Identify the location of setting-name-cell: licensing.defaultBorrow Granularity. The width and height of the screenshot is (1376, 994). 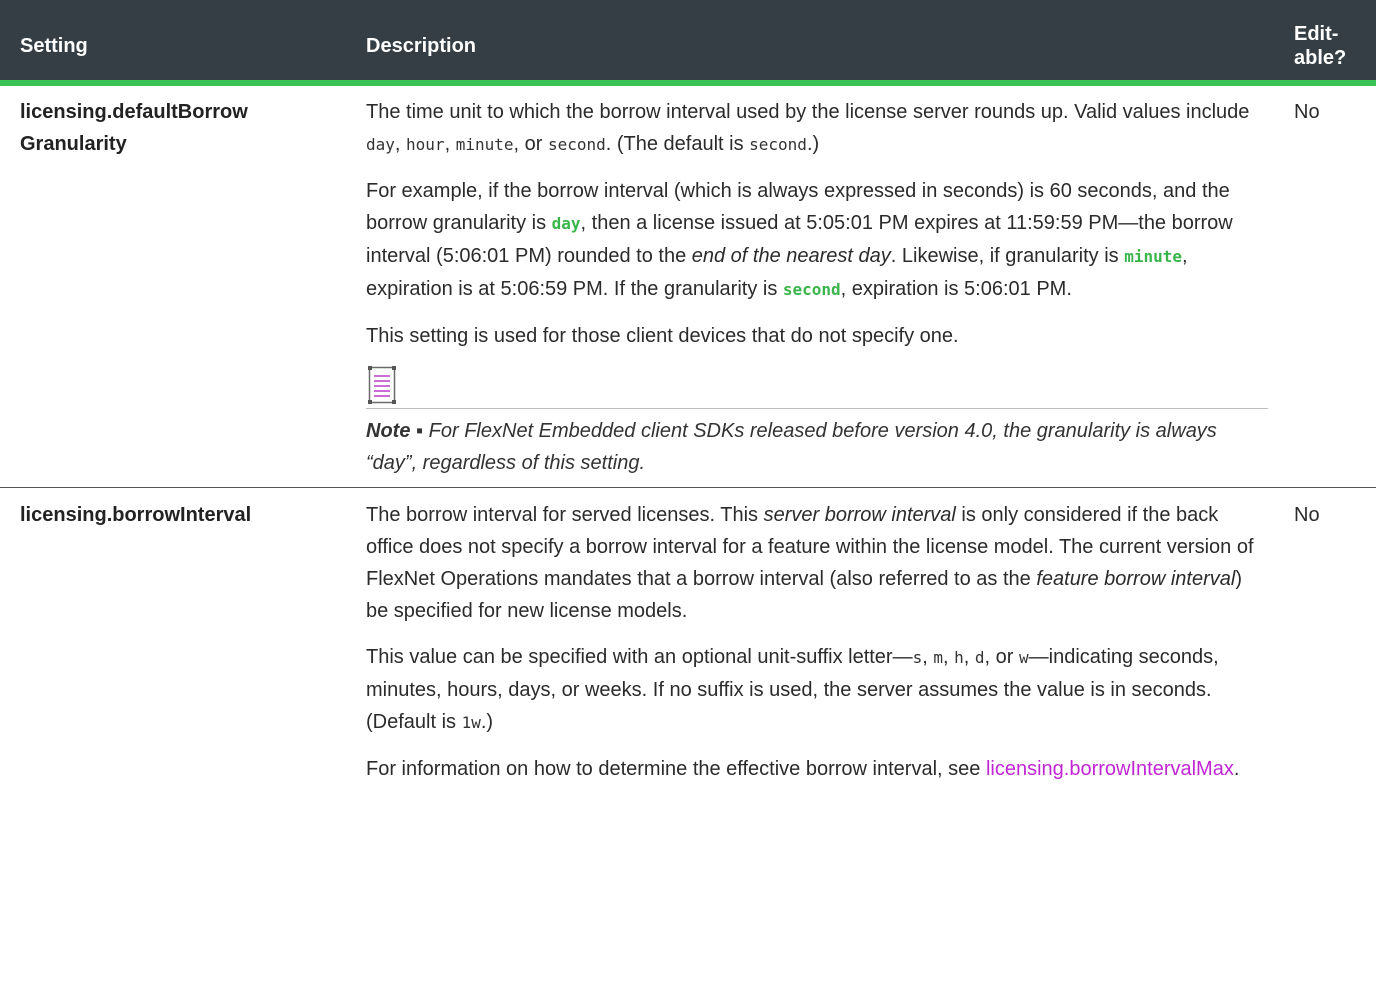
(173, 285).